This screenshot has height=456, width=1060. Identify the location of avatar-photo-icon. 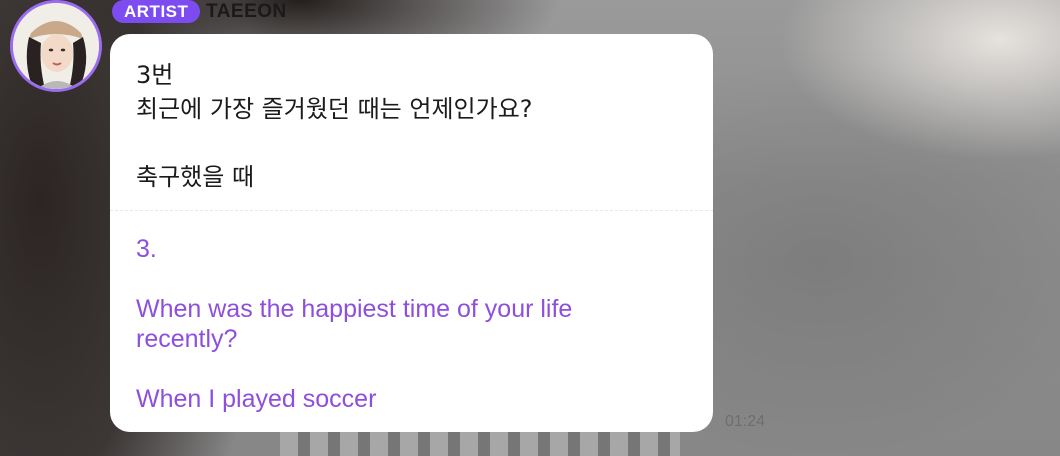
(56, 46).